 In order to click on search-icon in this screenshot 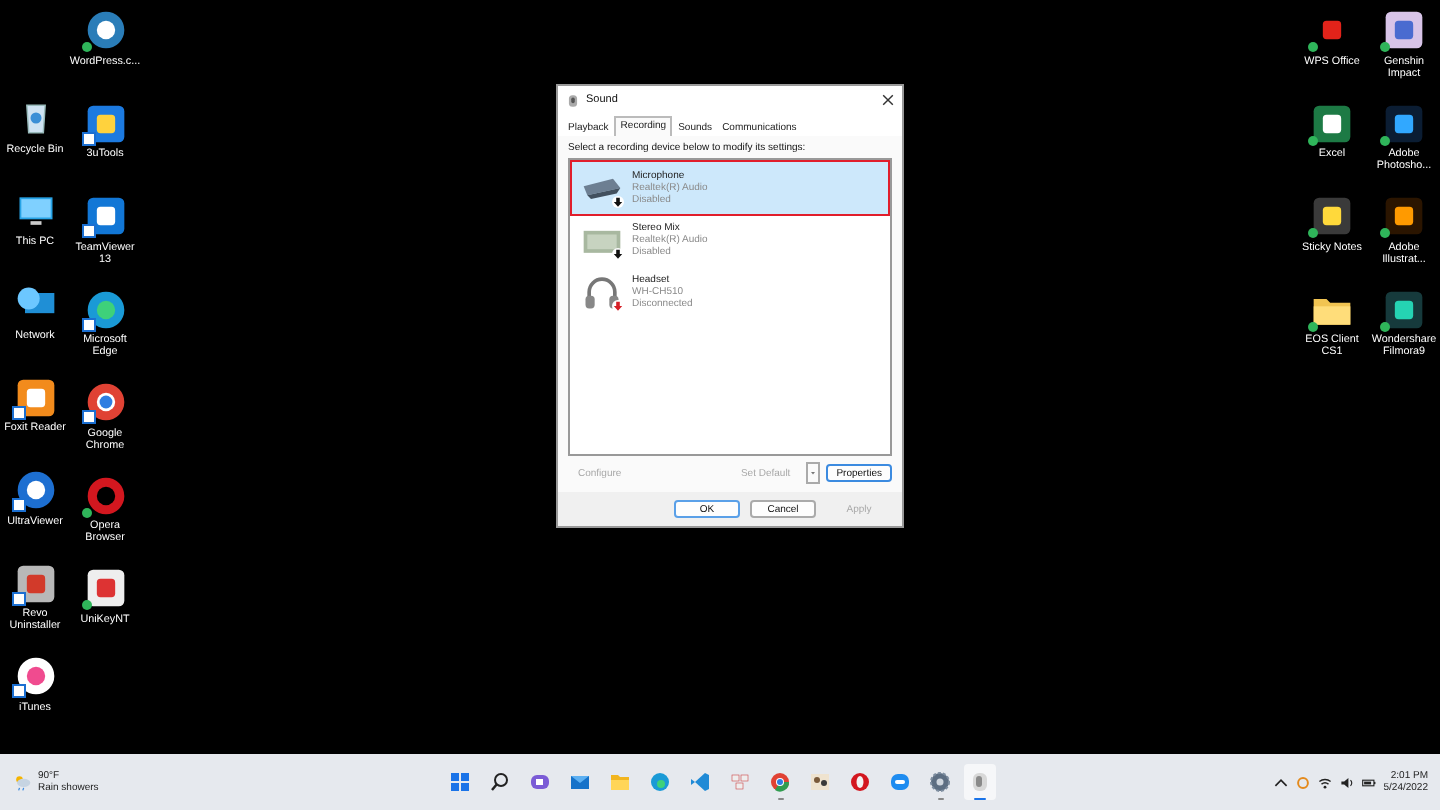, I will do `click(500, 782)`.